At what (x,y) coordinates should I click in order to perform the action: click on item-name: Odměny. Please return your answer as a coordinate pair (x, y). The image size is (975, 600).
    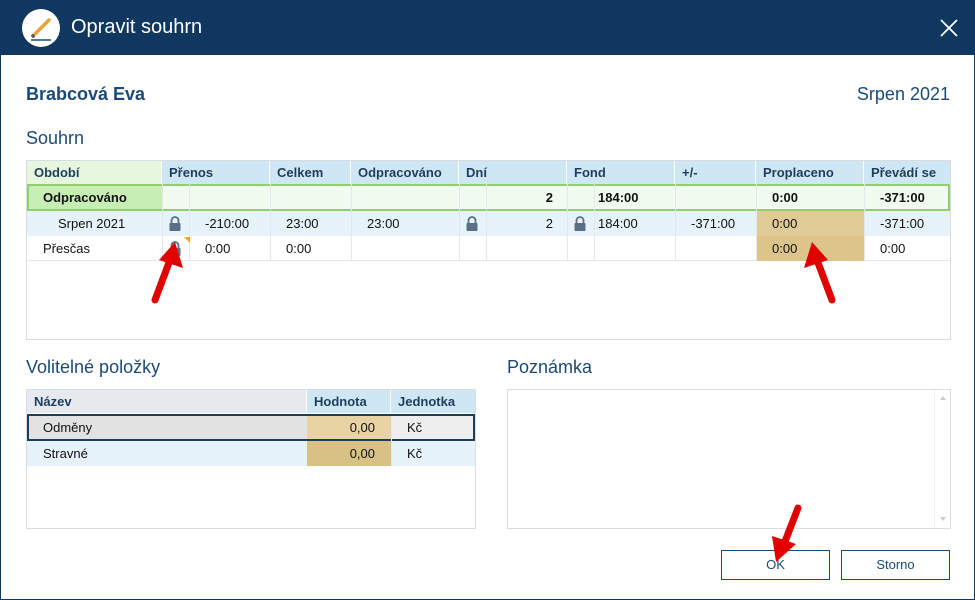
    Looking at the image, I should click on (68, 427).